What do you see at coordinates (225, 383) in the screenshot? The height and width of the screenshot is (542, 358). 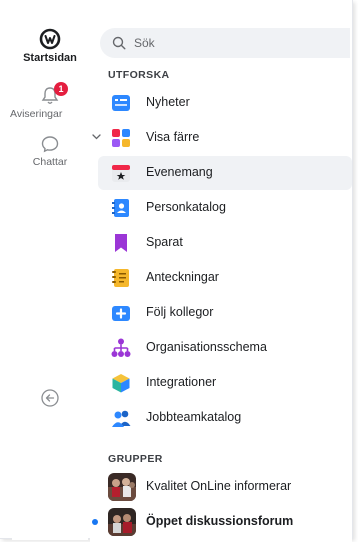 I see `nav-item-integrations: Integrationer` at bounding box center [225, 383].